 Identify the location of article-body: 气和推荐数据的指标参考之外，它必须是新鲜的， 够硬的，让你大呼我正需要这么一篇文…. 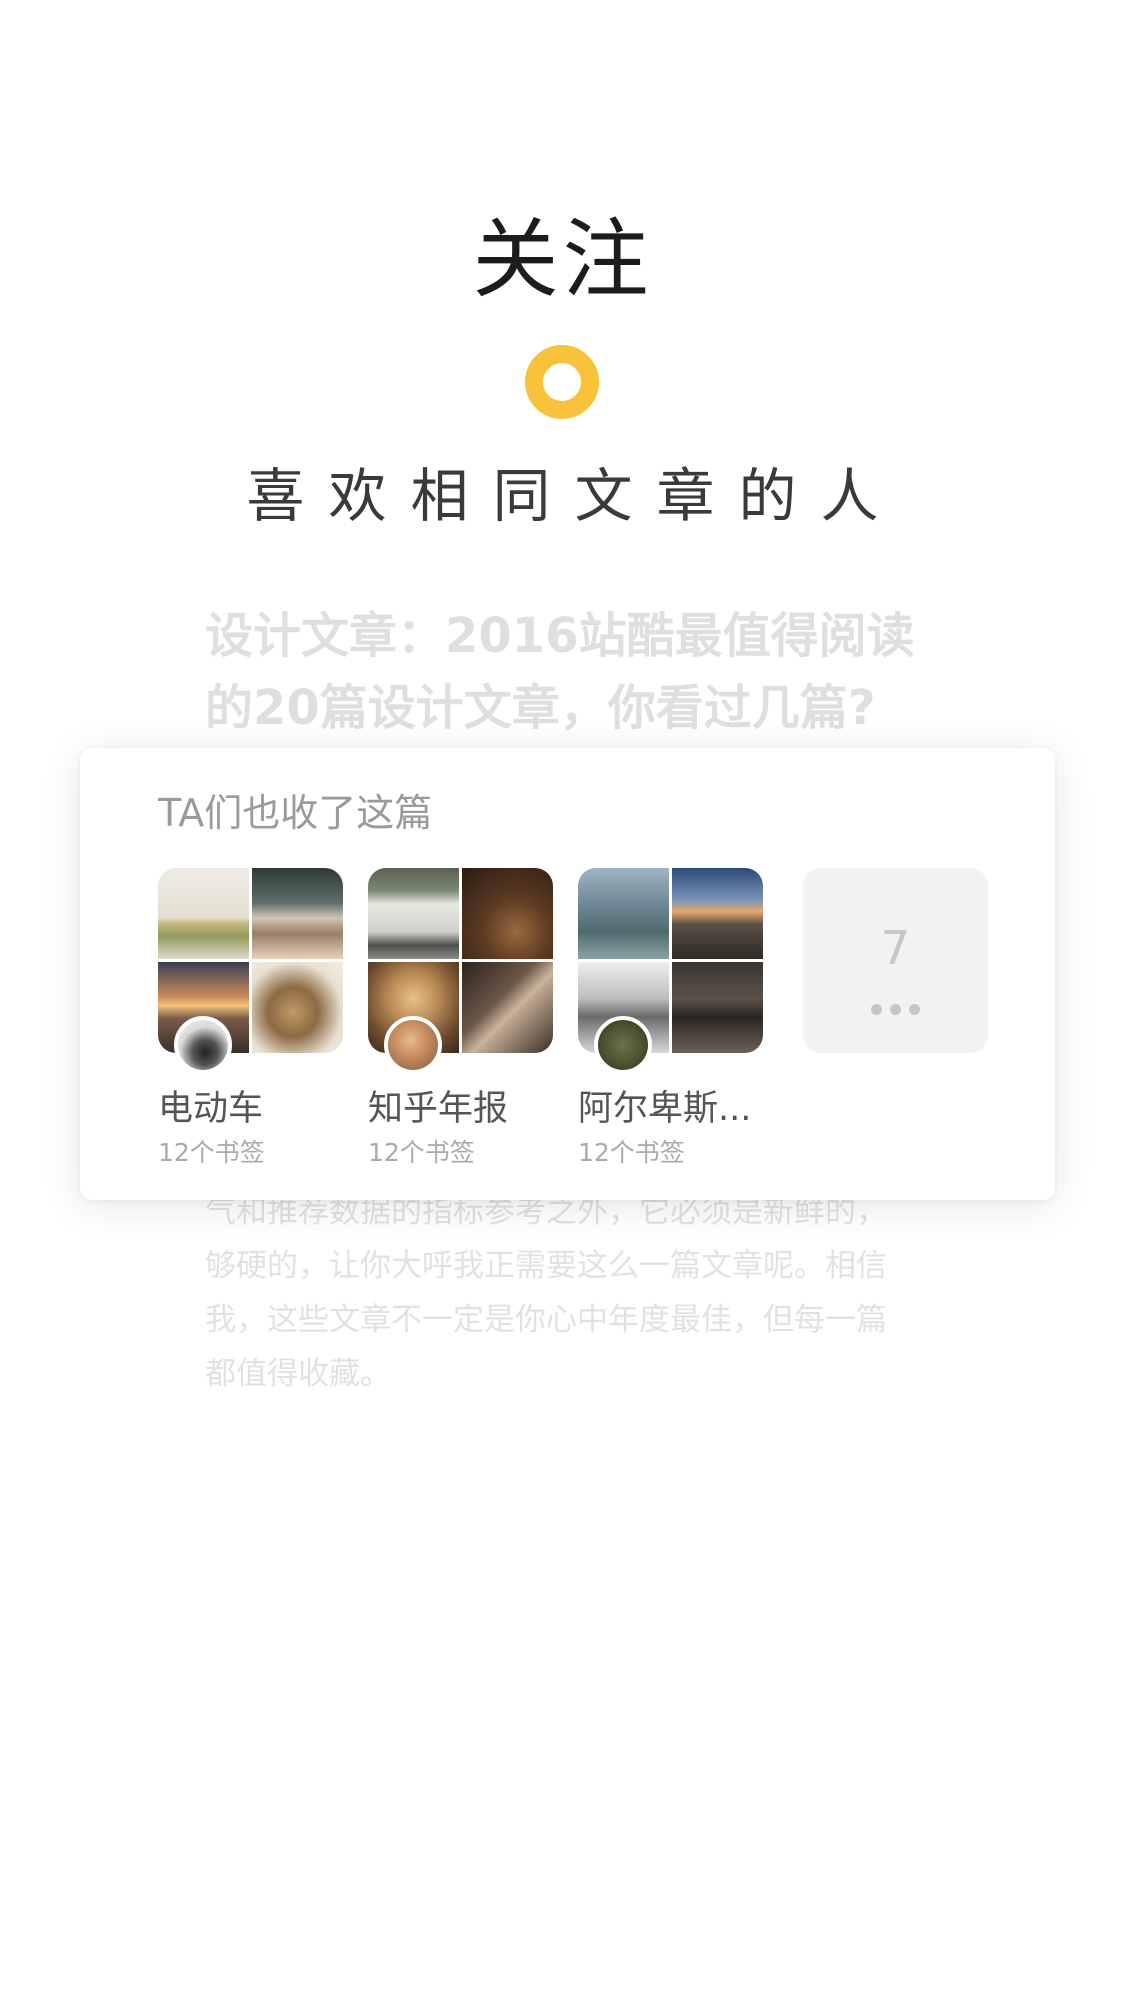
(575, 1293).